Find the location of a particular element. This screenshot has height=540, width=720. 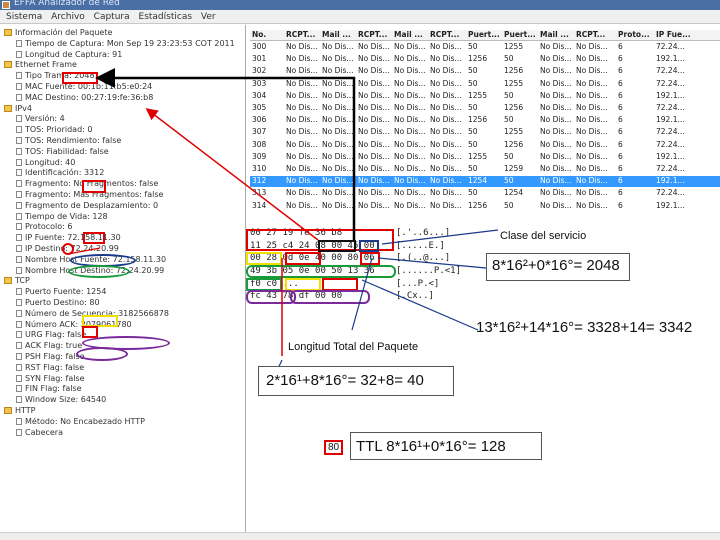

table-cell: 302 is located at coordinates (259, 71).